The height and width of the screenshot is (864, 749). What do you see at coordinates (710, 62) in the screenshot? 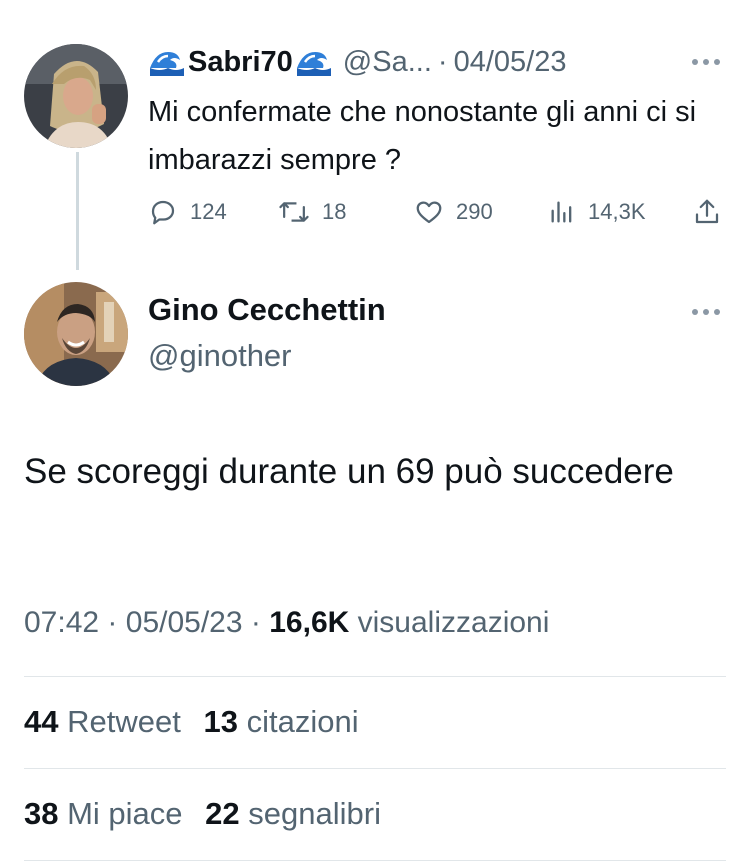
I see `tweet1-more-icon` at bounding box center [710, 62].